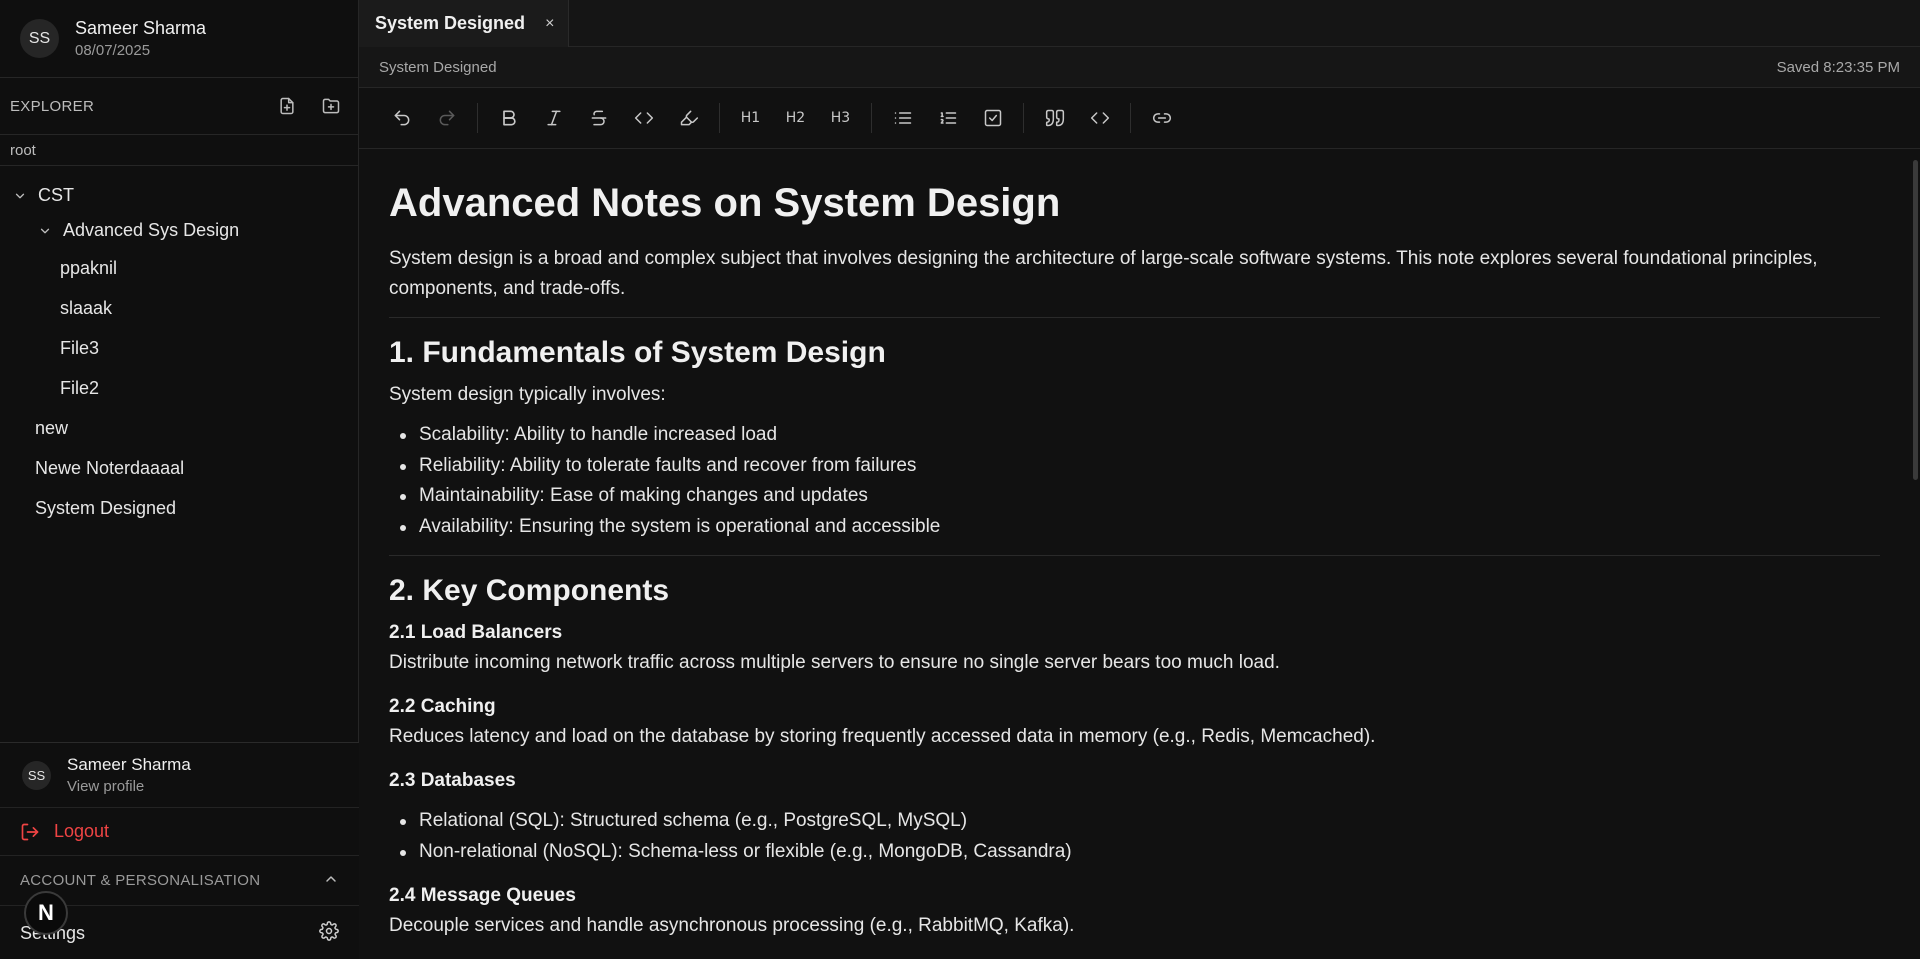 The height and width of the screenshot is (959, 1920). What do you see at coordinates (446, 118) in the screenshot?
I see `redo-icon` at bounding box center [446, 118].